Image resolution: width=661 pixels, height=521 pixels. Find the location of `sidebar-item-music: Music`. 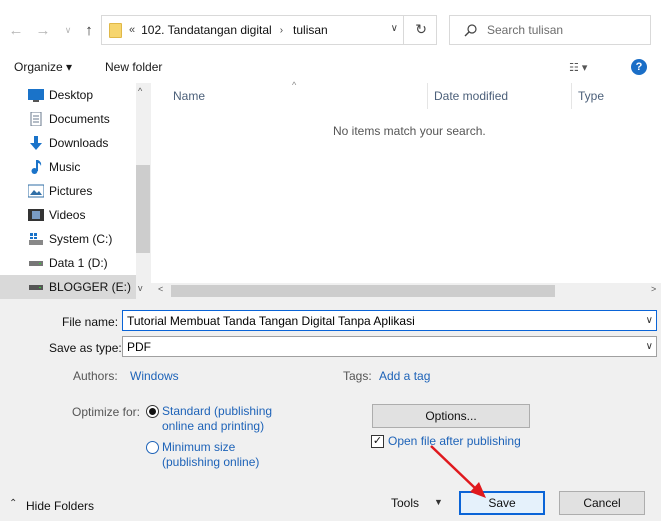

sidebar-item-music: Music is located at coordinates (68, 167).